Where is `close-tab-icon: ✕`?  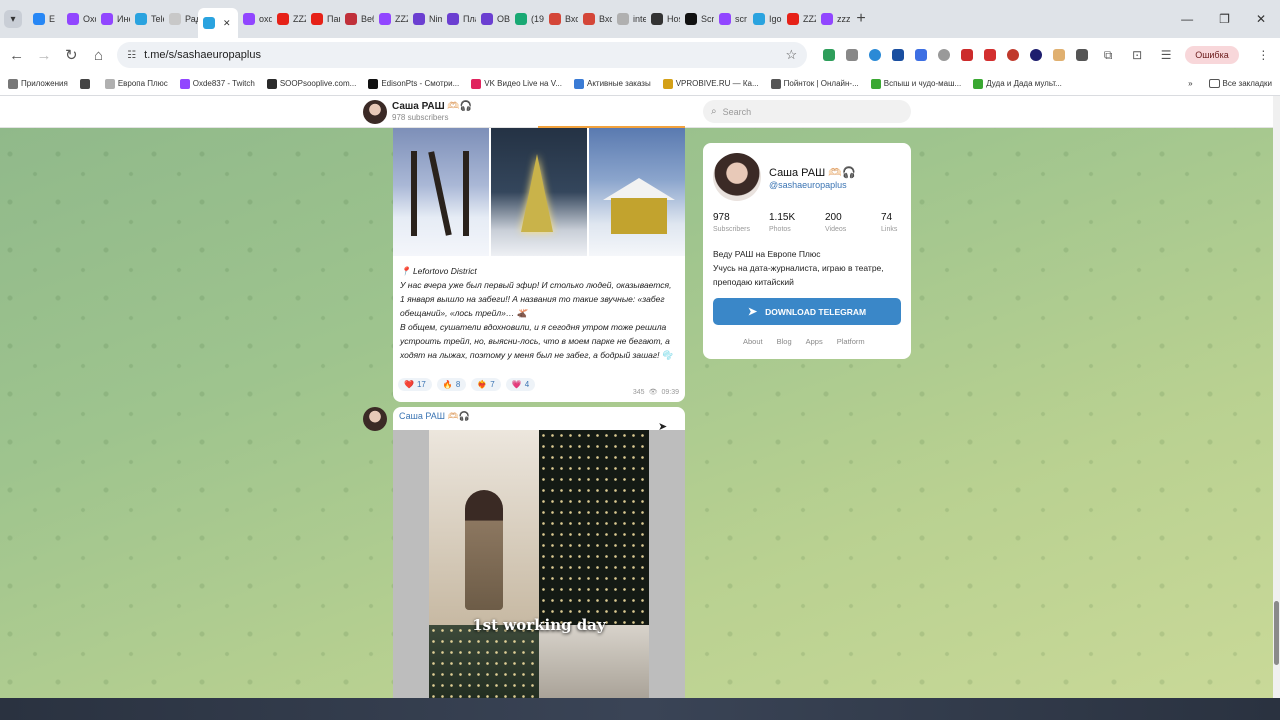
close-tab-icon: ✕ is located at coordinates (227, 23).